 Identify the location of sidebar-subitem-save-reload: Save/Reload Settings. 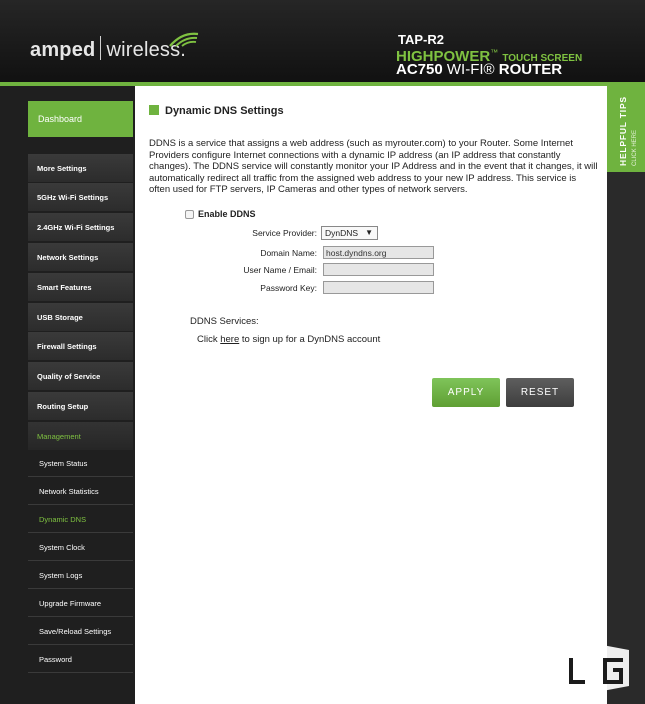
(80, 631).